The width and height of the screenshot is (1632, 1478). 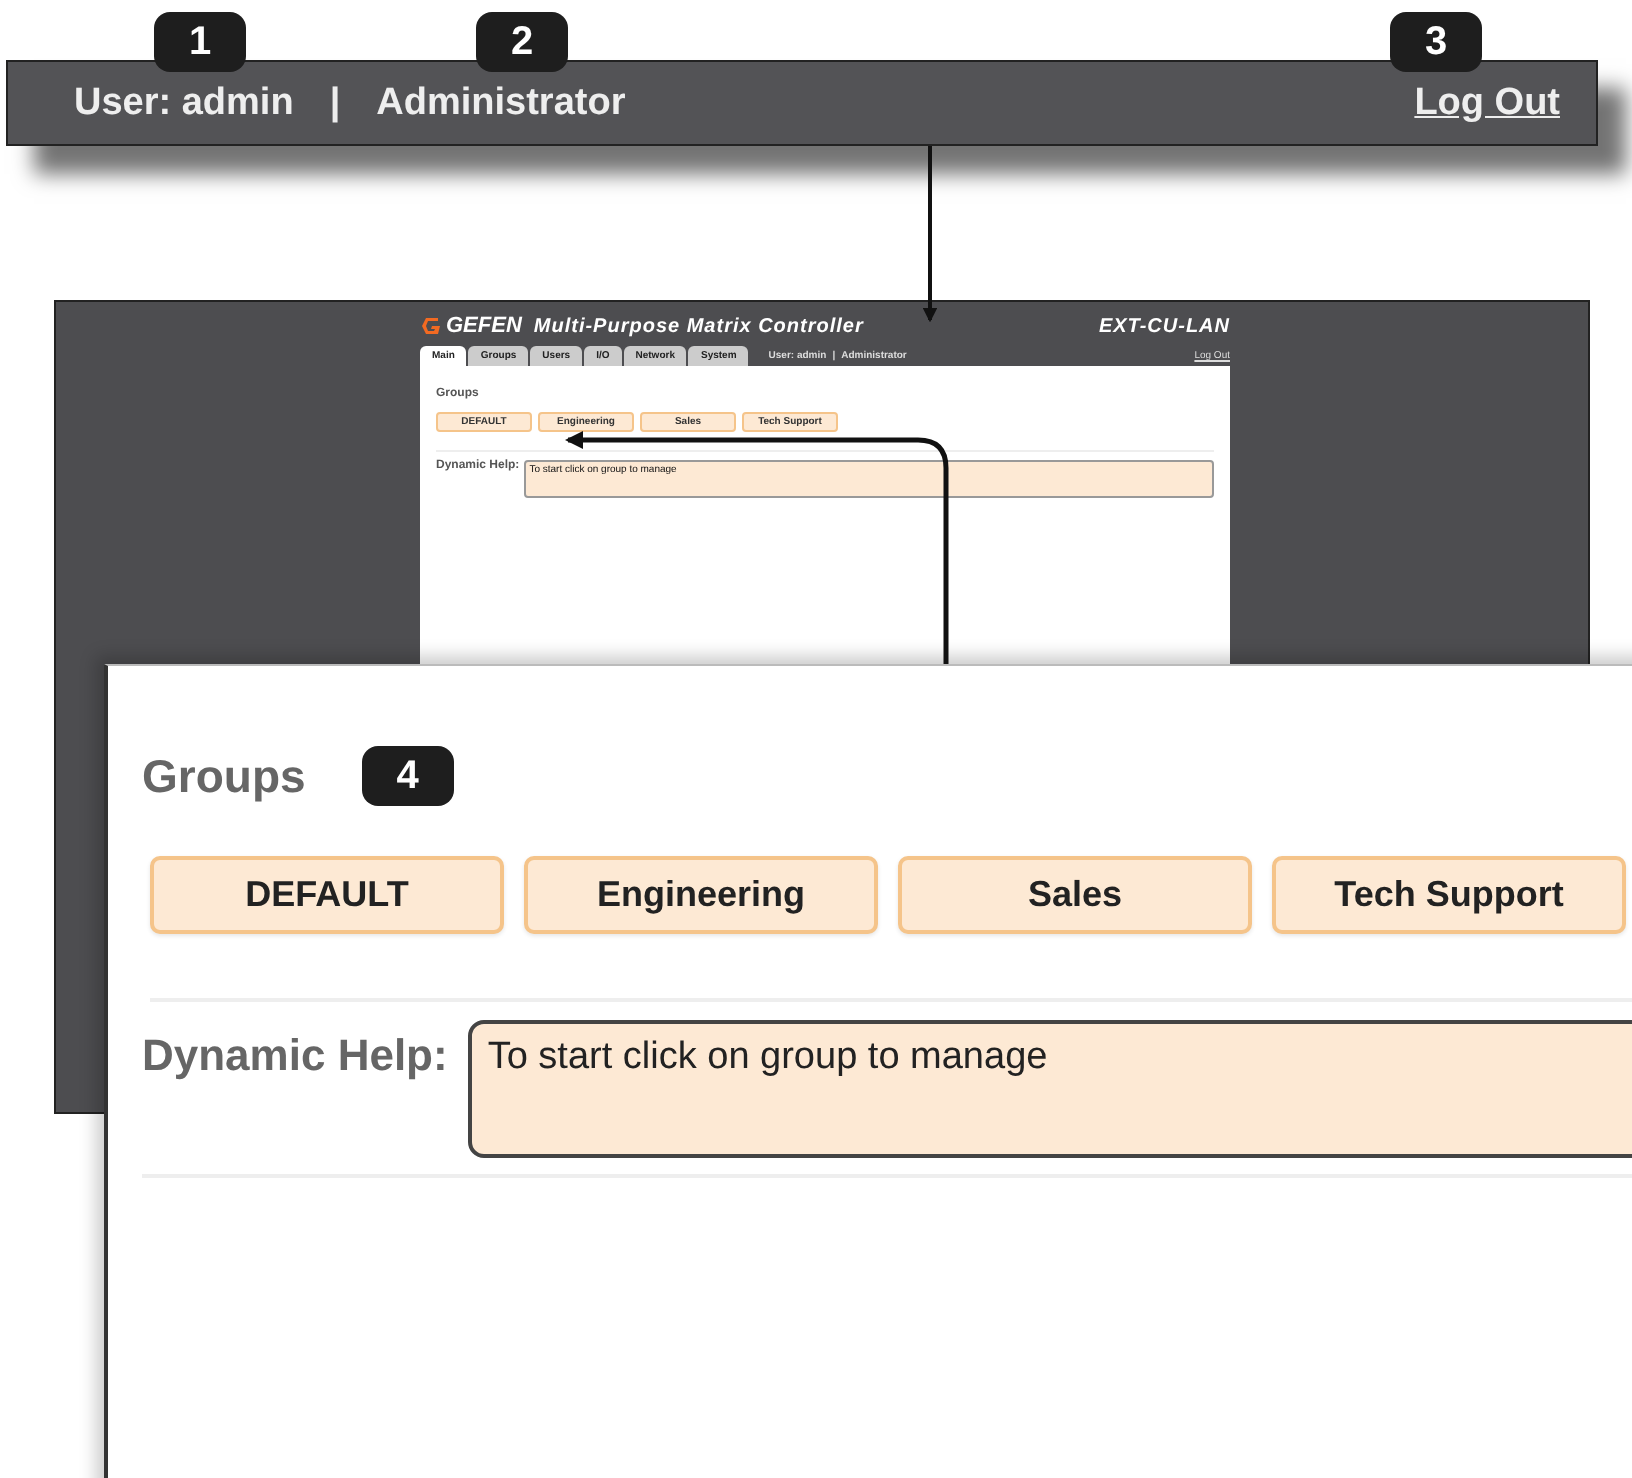 What do you see at coordinates (1449, 895) in the screenshot?
I see `group-button: Tech Support` at bounding box center [1449, 895].